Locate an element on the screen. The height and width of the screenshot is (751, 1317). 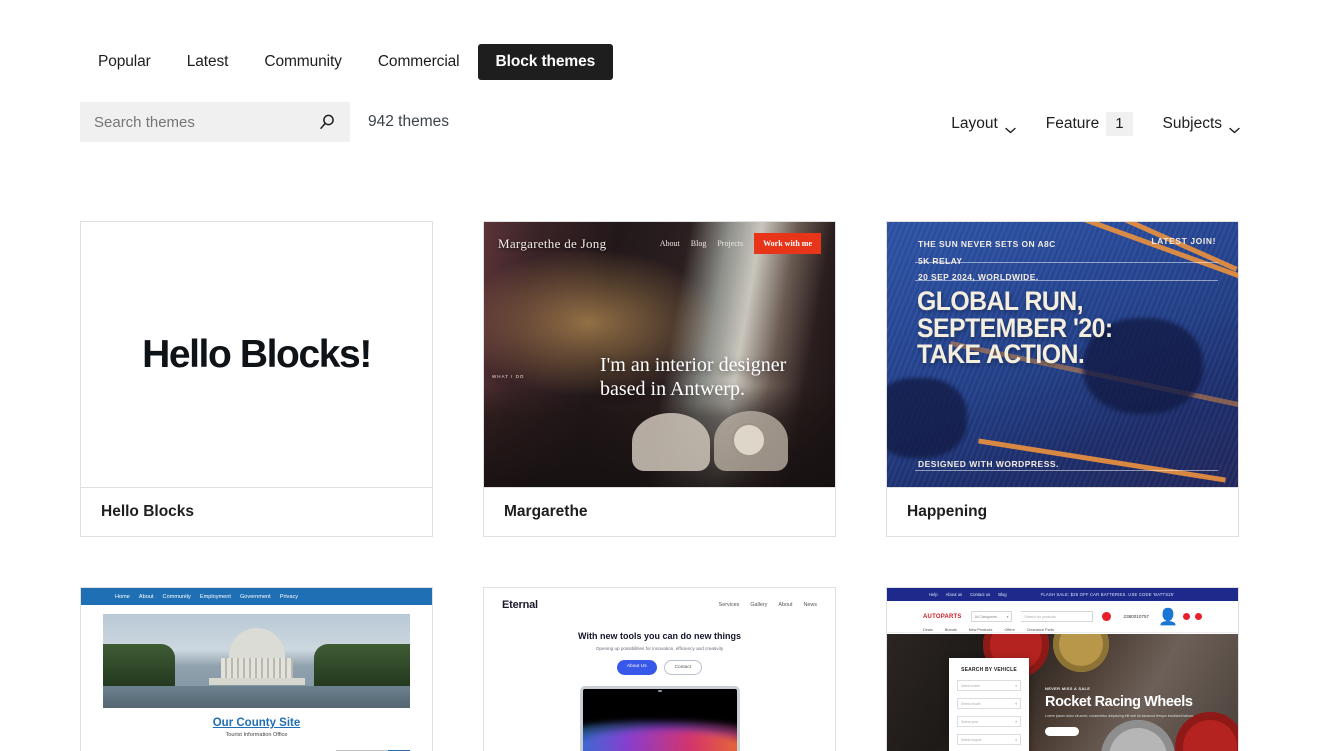
search-themes-box is located at coordinates (215, 122).